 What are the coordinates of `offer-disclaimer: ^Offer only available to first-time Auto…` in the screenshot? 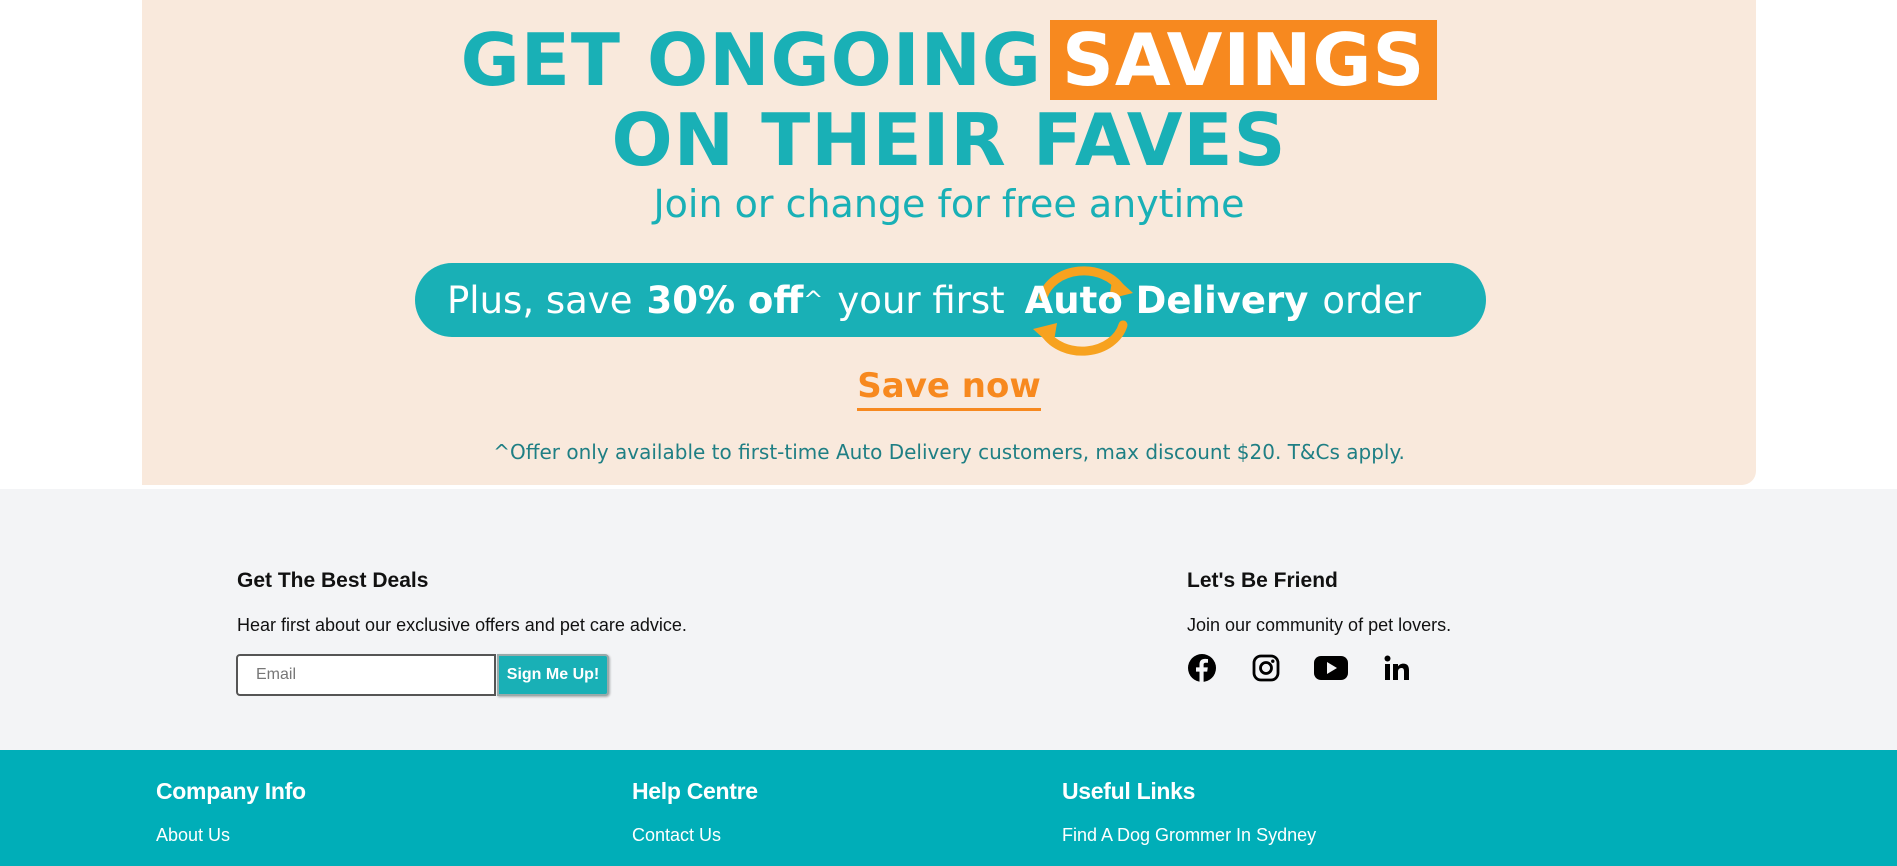 It's located at (949, 452).